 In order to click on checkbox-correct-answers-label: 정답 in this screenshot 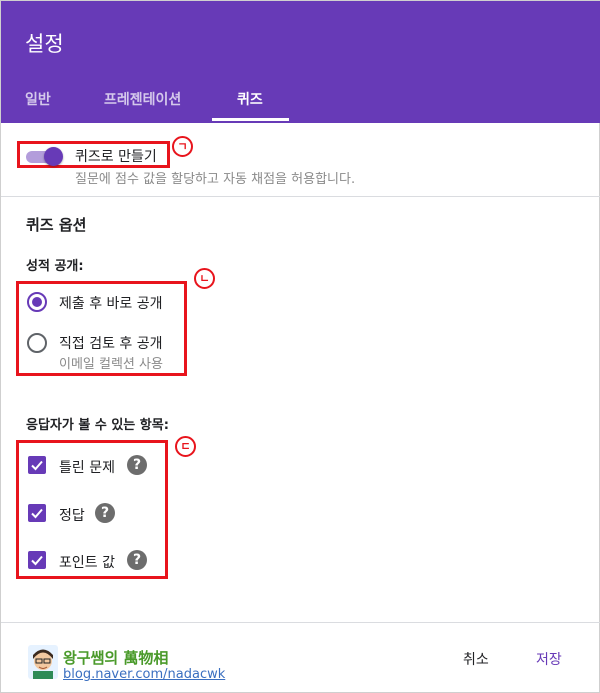, I will do `click(72, 516)`.